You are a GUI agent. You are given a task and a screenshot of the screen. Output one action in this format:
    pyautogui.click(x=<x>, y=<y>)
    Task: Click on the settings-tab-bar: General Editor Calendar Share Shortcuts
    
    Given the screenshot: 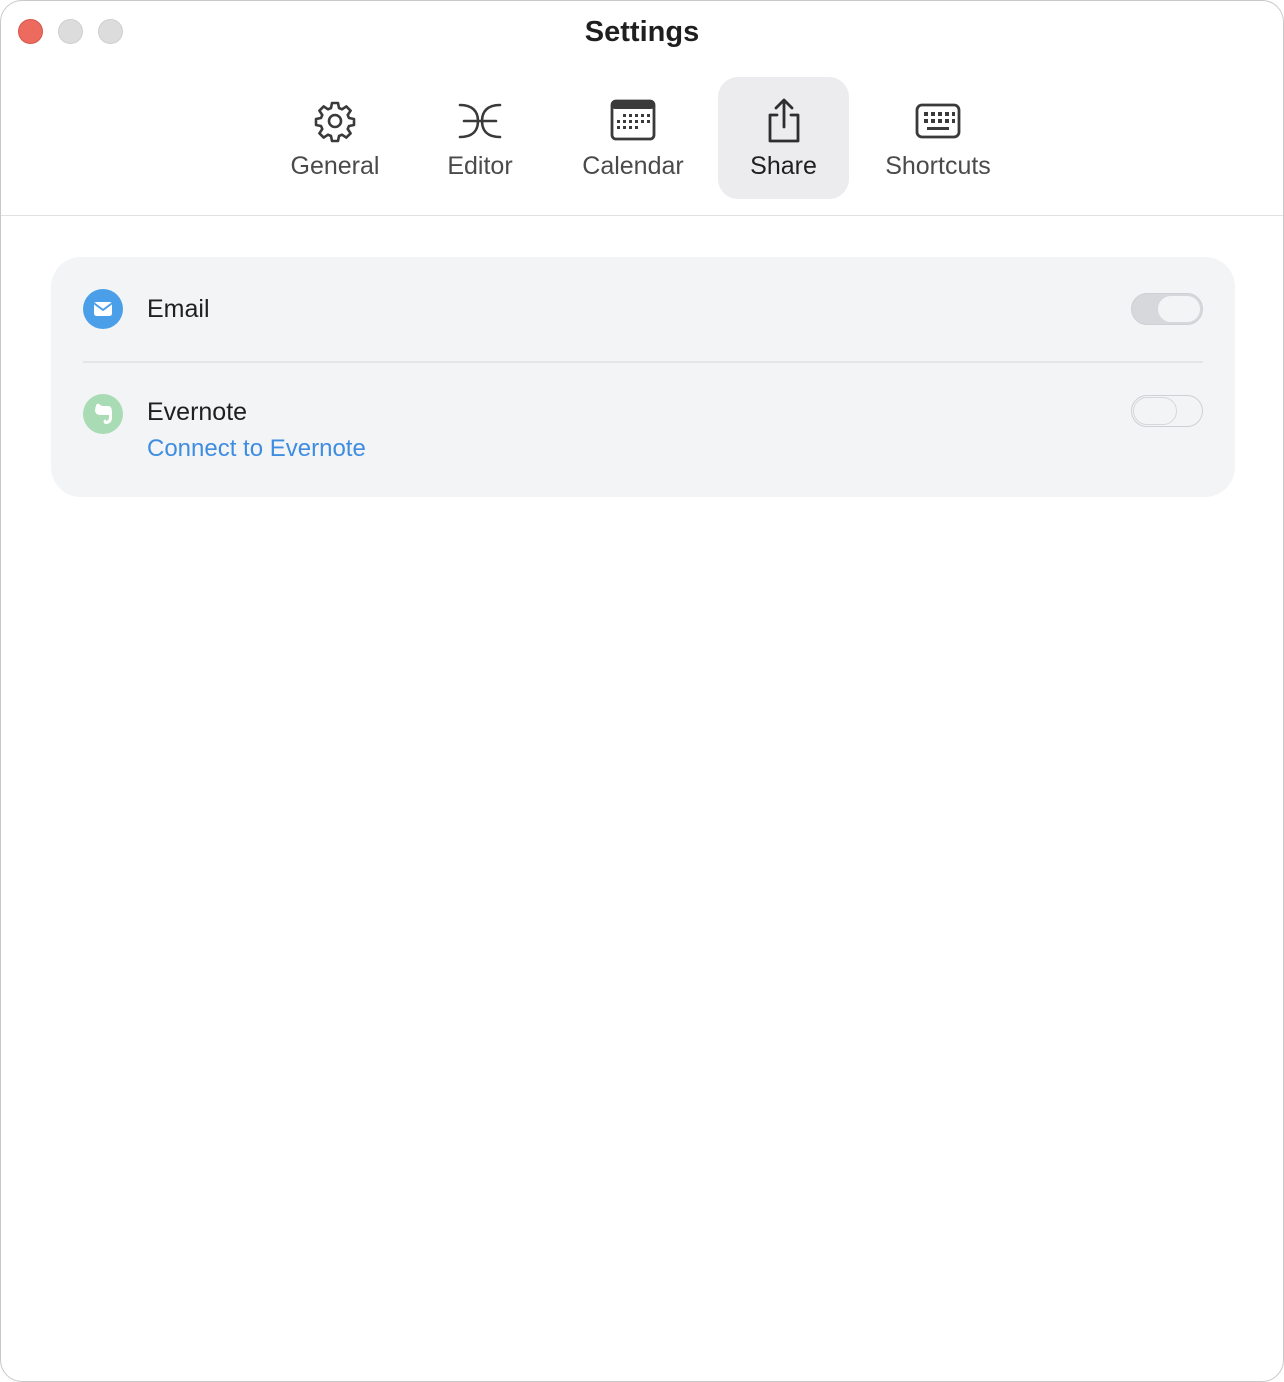 What is the action you would take?
    pyautogui.click(x=642, y=138)
    